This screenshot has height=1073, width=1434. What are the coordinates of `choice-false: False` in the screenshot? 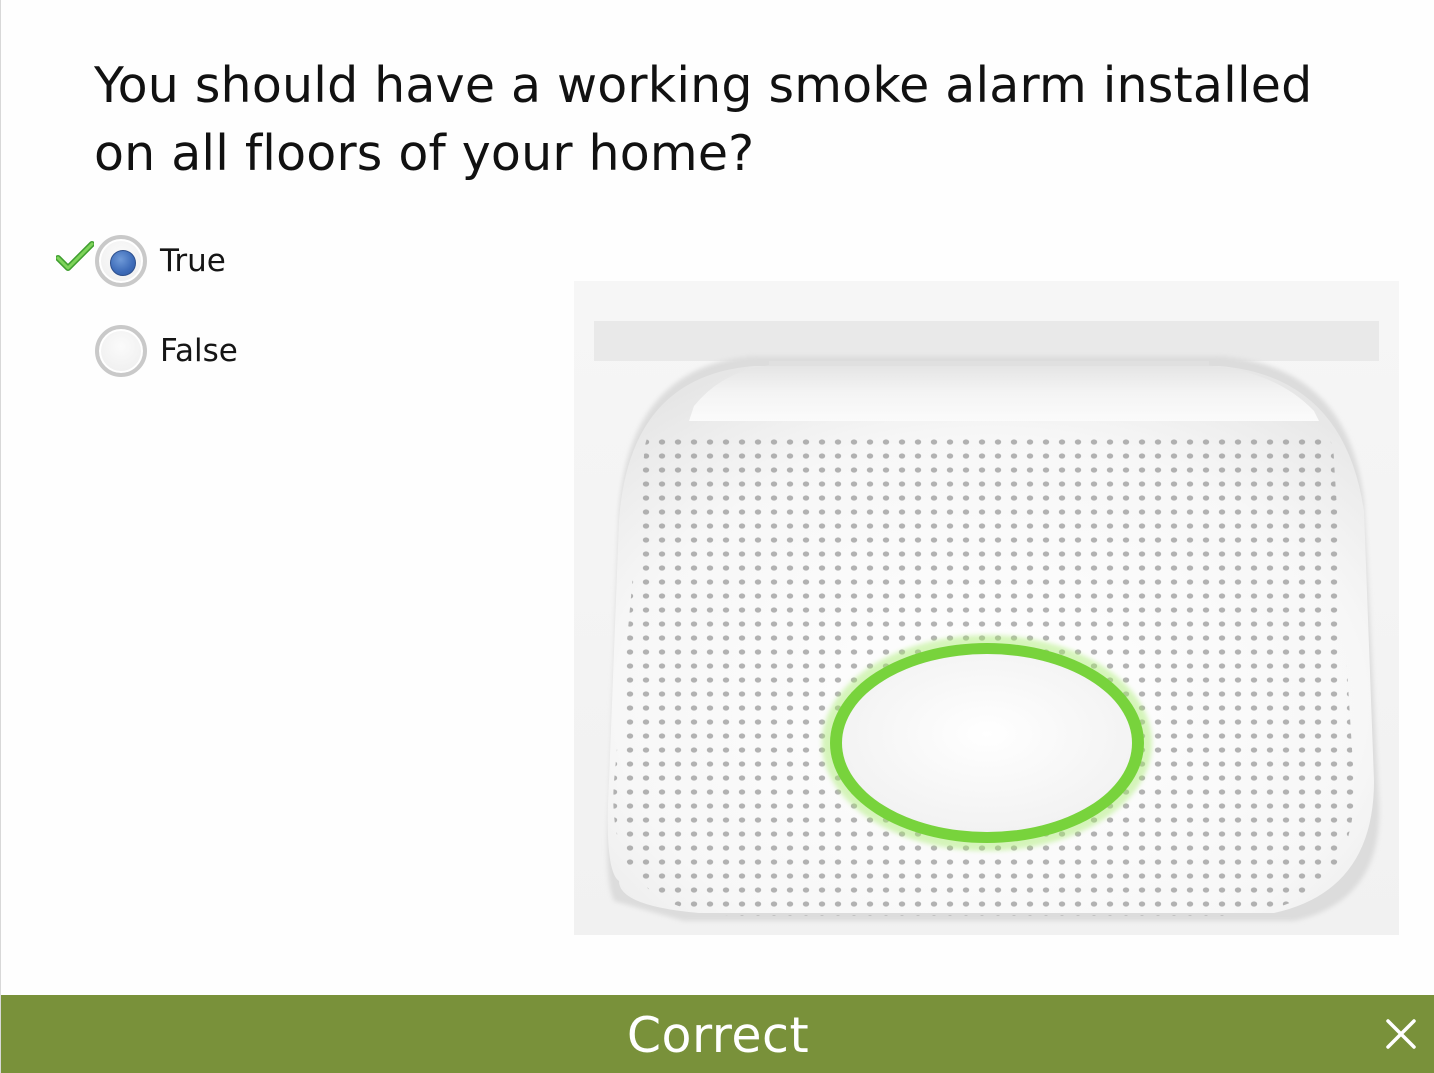 It's located at (166, 351).